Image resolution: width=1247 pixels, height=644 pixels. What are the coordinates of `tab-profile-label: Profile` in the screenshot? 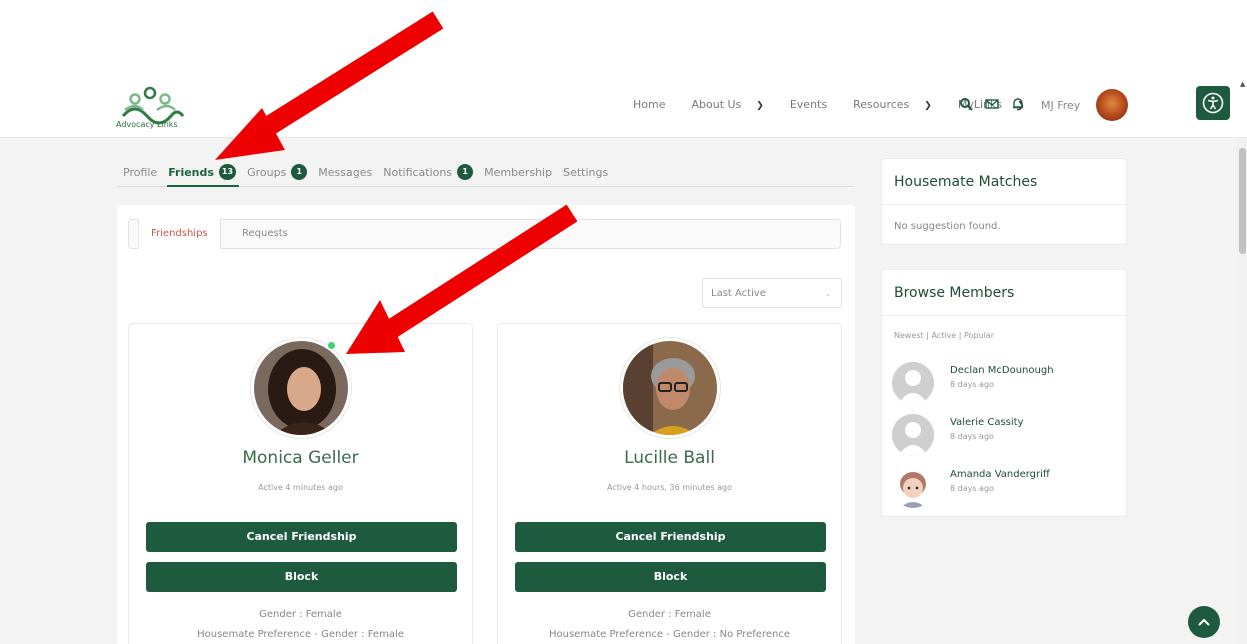 It's located at (140, 172).